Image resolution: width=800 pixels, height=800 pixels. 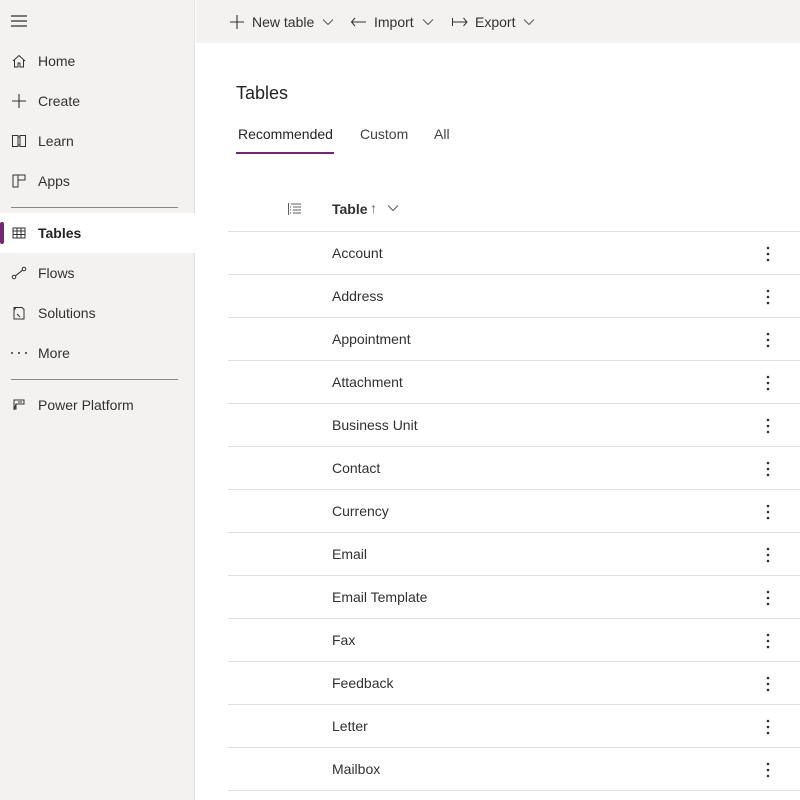 What do you see at coordinates (59, 101) in the screenshot?
I see `sidebar-item-label: Create` at bounding box center [59, 101].